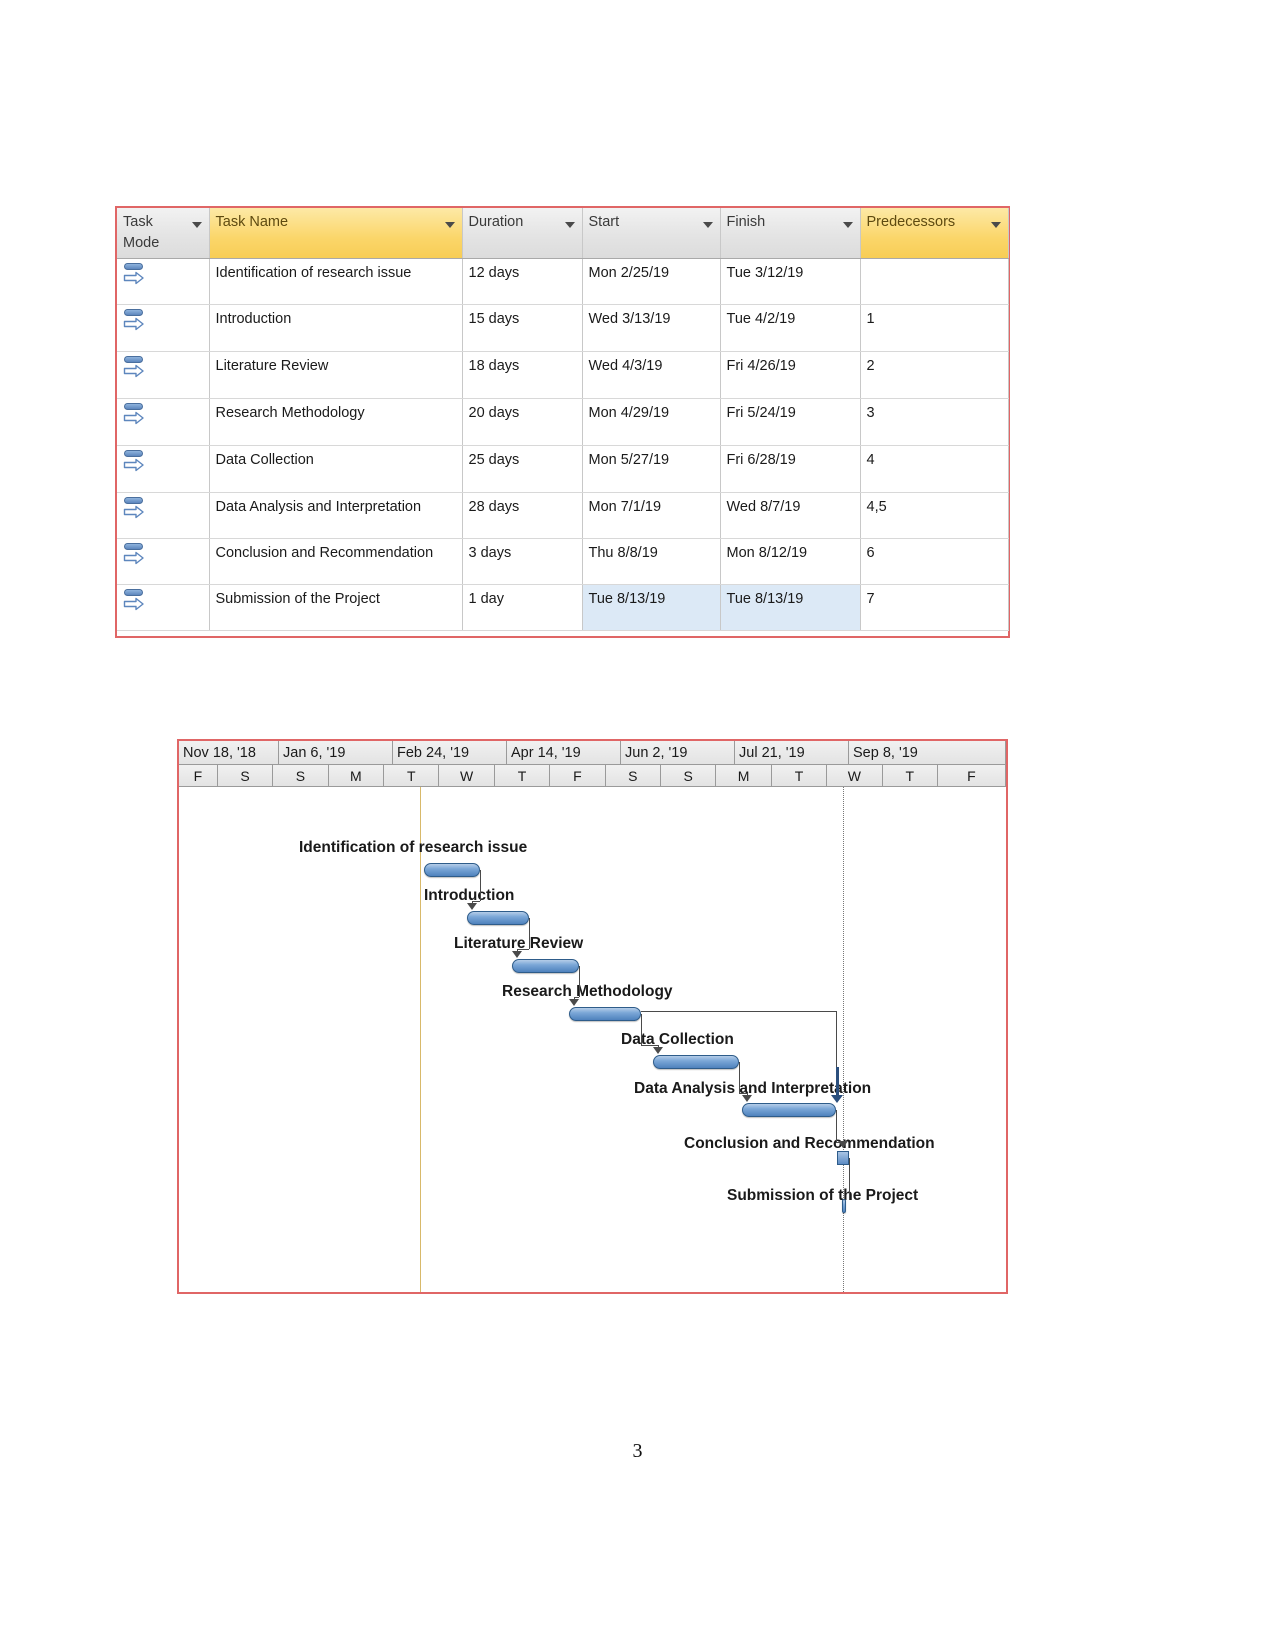 The height and width of the screenshot is (1651, 1275). Describe the element at coordinates (934, 516) in the screenshot. I see `cell-predecessors: 4,5` at that location.